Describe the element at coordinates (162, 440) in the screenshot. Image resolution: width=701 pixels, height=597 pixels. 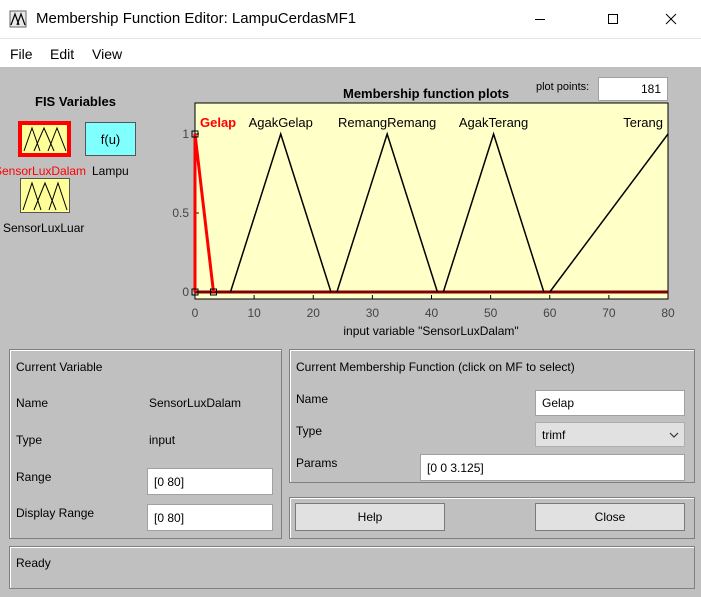
I see `variable-type-value: input` at that location.